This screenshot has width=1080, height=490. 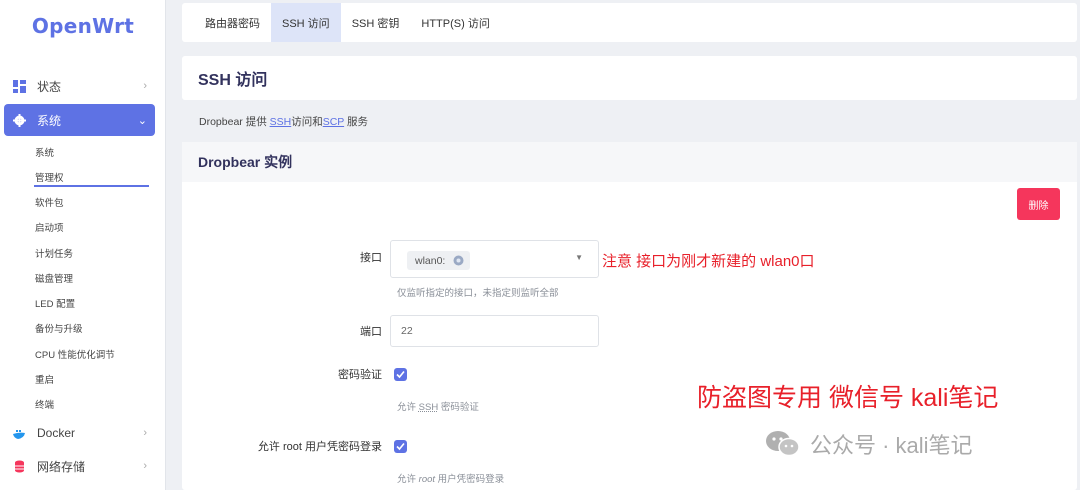 What do you see at coordinates (371, 332) in the screenshot?
I see `port-label: 端口` at bounding box center [371, 332].